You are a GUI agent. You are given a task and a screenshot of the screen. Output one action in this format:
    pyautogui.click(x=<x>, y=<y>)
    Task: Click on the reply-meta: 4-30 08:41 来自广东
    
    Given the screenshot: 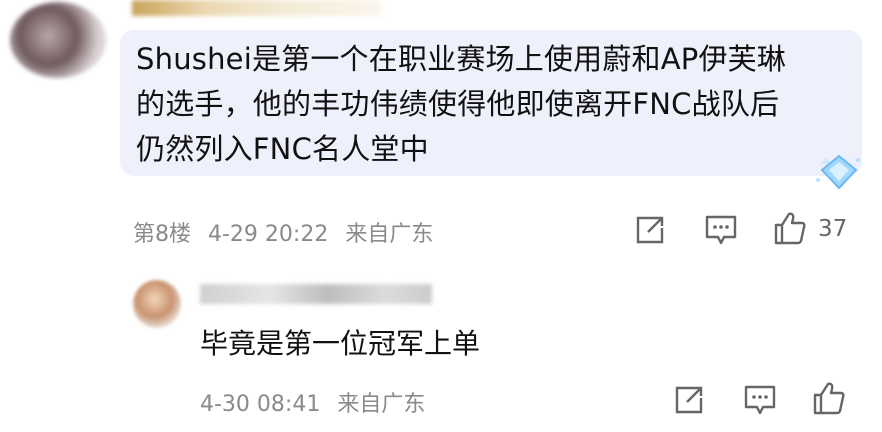 What is the action you would take?
    pyautogui.click(x=317, y=402)
    